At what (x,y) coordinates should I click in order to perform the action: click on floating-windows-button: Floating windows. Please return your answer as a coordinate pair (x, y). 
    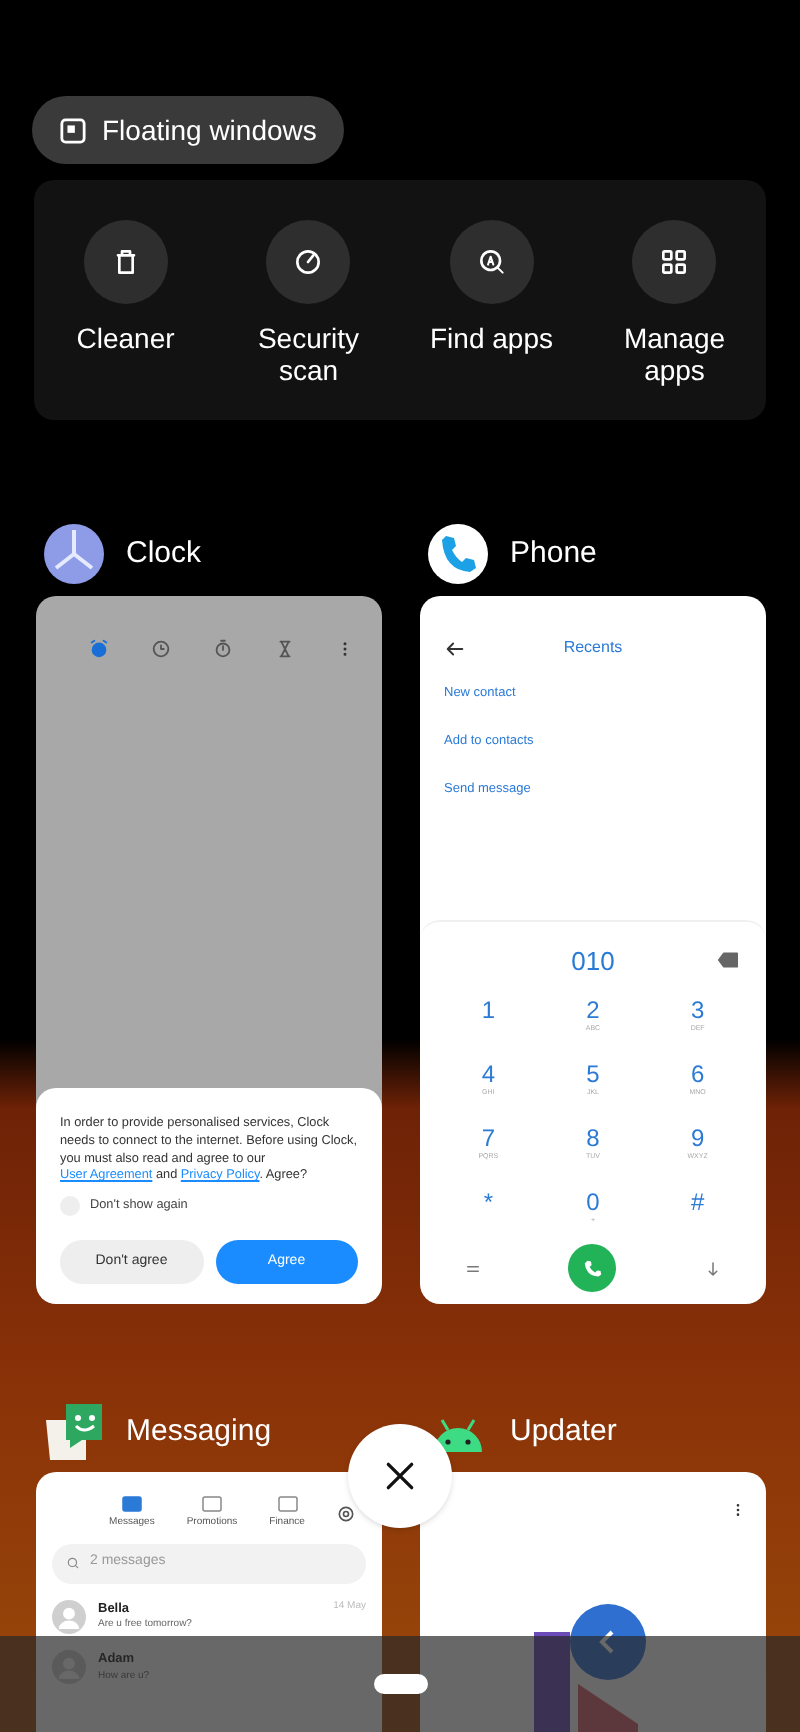
    Looking at the image, I should click on (188, 130).